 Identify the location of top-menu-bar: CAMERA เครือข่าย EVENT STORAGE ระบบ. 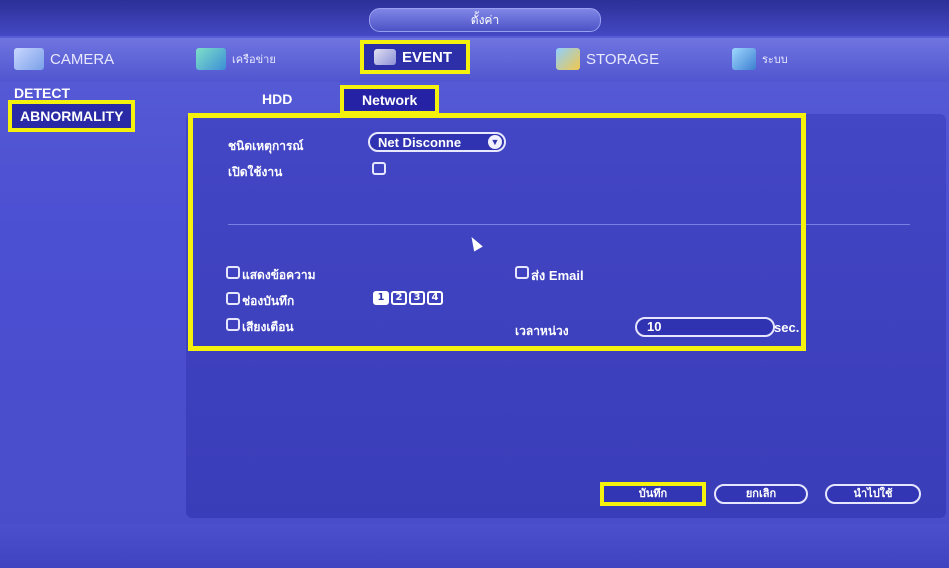
(474, 60).